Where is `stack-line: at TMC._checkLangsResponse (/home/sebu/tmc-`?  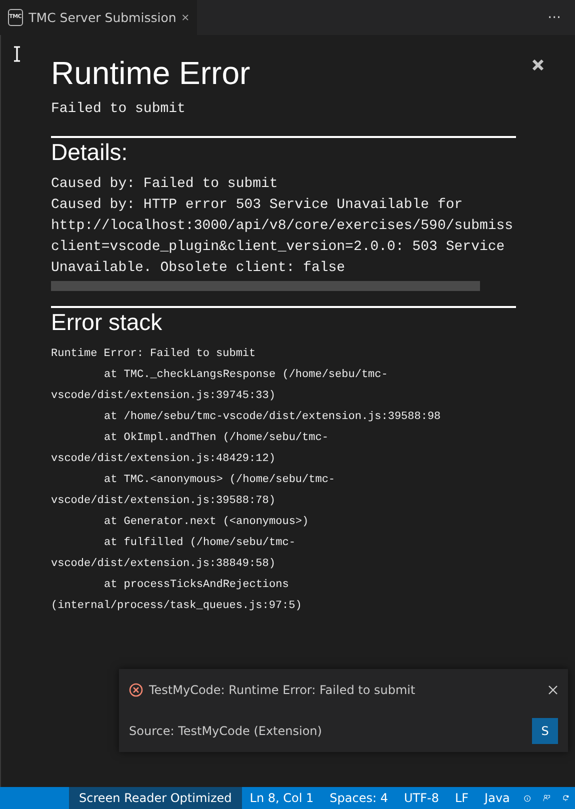 stack-line: at TMC._checkLangsResponse (/home/sebu/tmc- is located at coordinates (246, 375).